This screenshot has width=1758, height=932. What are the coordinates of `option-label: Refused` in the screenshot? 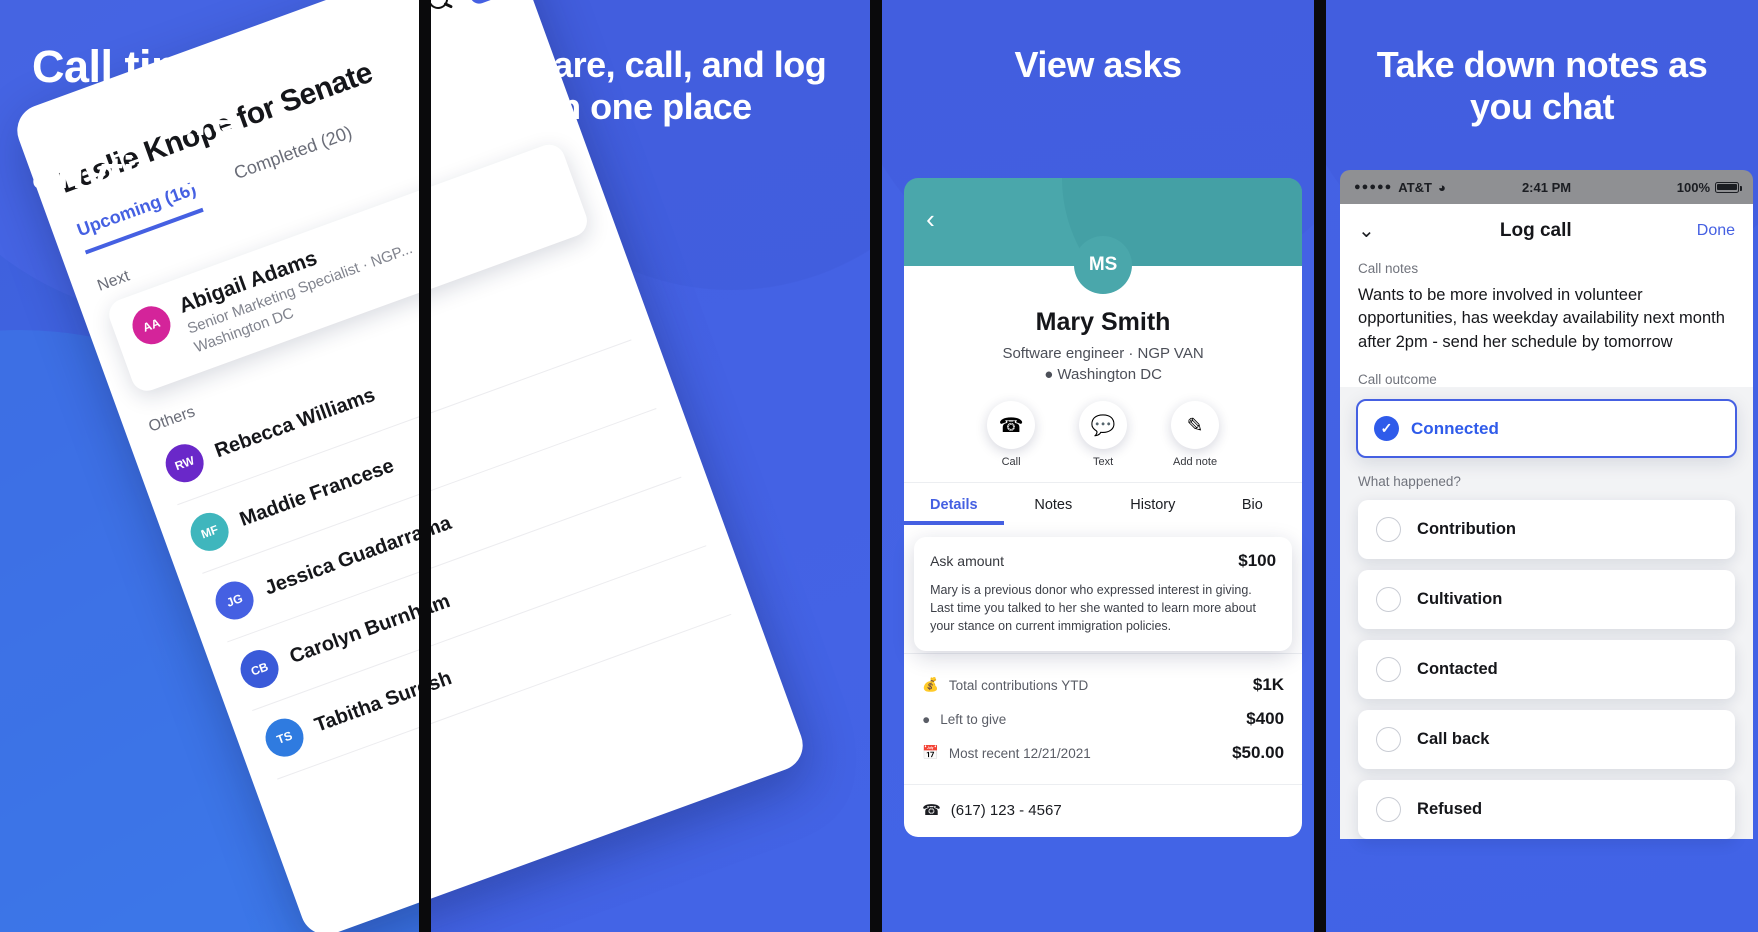 It's located at (1450, 809).